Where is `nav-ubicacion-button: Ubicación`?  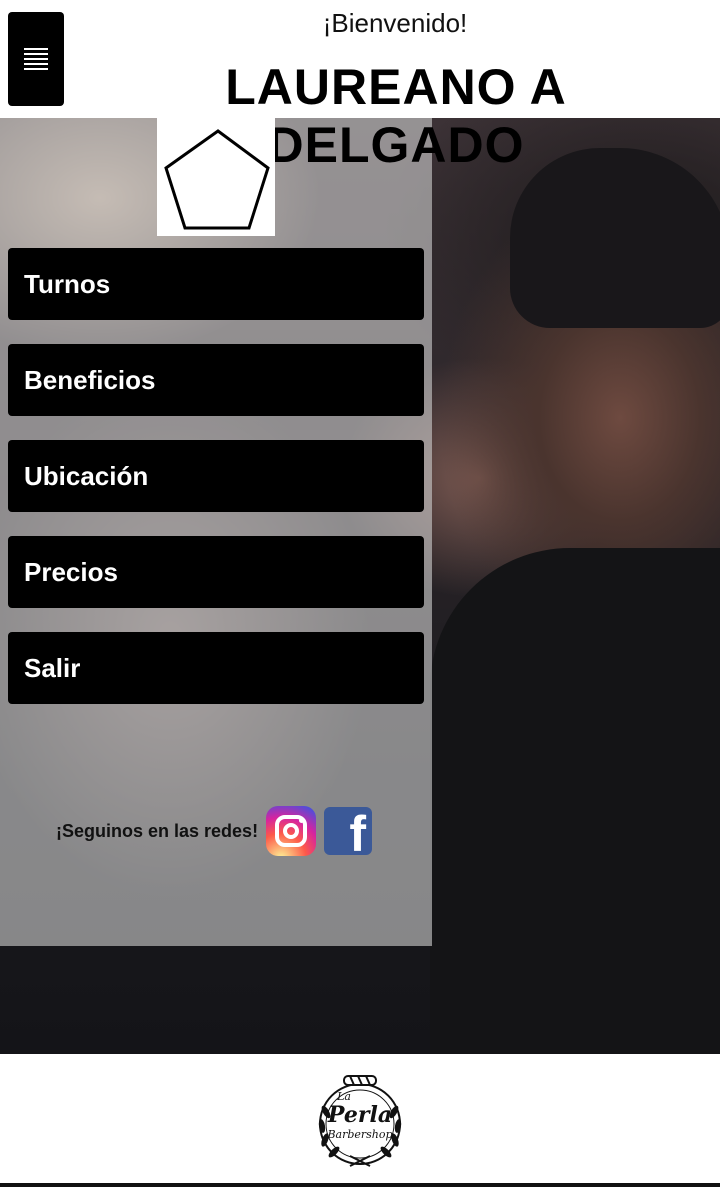 nav-ubicacion-button: Ubicación is located at coordinates (216, 476).